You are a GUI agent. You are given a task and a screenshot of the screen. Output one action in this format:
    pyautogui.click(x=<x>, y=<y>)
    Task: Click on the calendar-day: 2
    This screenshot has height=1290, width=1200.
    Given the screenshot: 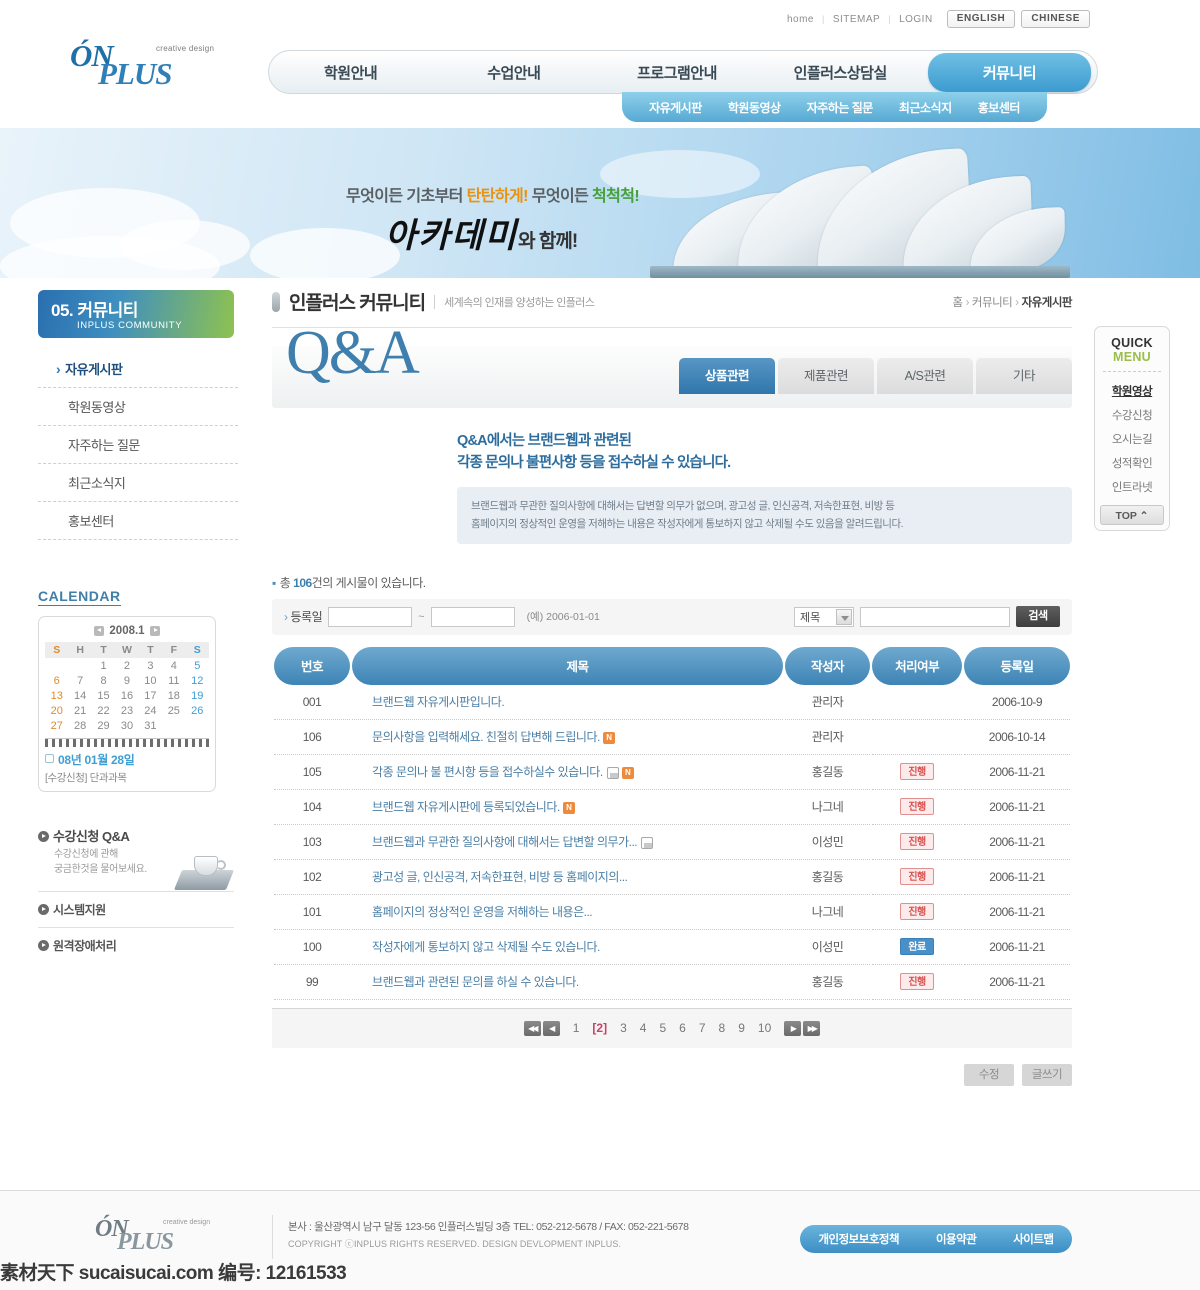 What is the action you would take?
    pyautogui.click(x=126, y=665)
    